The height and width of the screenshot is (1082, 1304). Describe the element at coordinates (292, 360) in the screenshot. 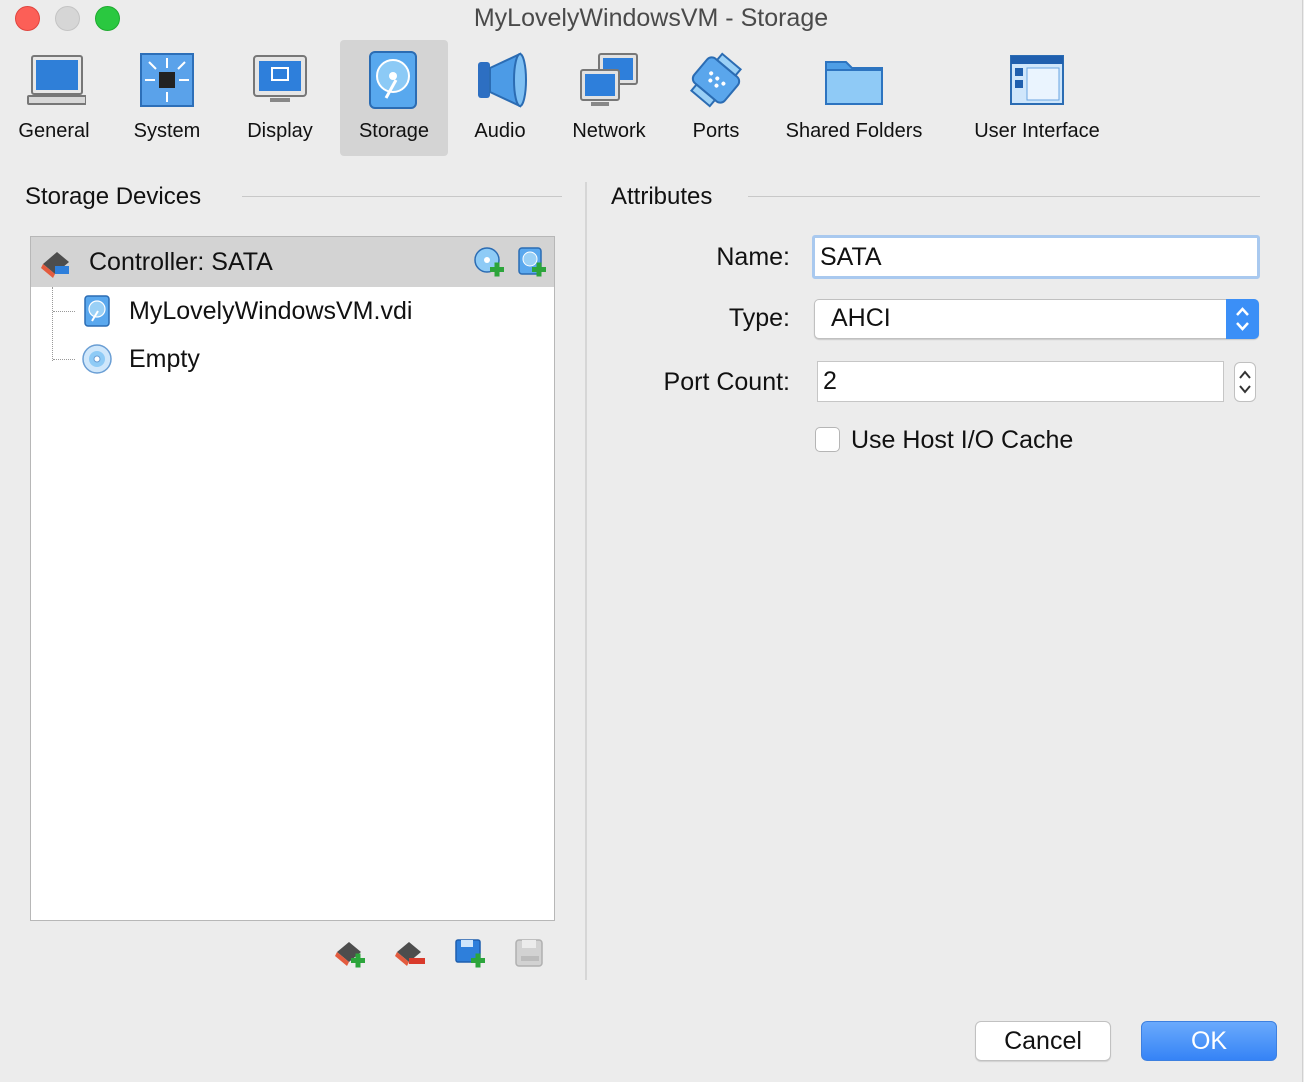

I see `device-item-optical: Empty` at that location.